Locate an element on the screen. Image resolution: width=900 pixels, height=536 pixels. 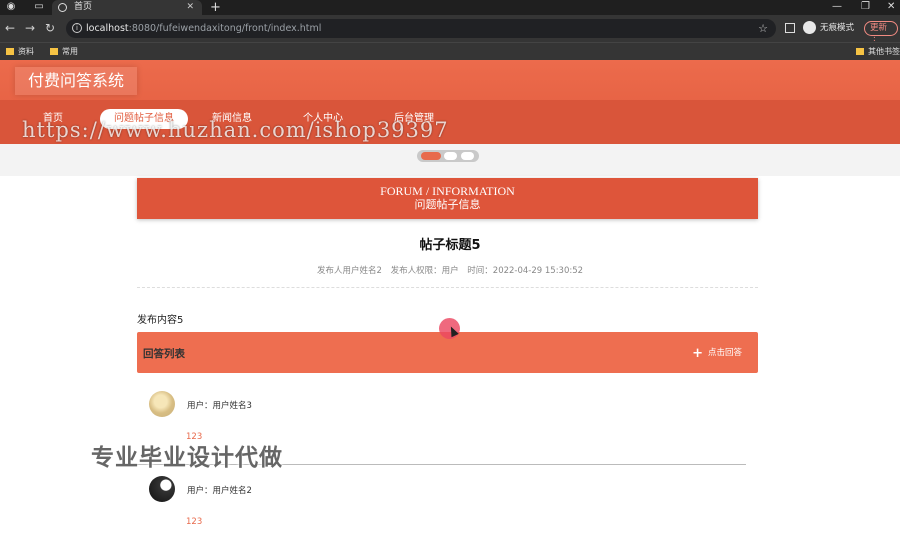
answer-user: 用户：用户姓名2 is located at coordinates (219, 491).